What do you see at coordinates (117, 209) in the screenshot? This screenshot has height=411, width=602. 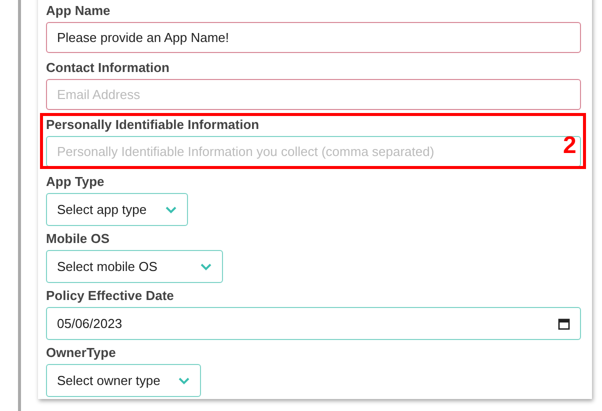 I see `select-dropdown: Select app type` at bounding box center [117, 209].